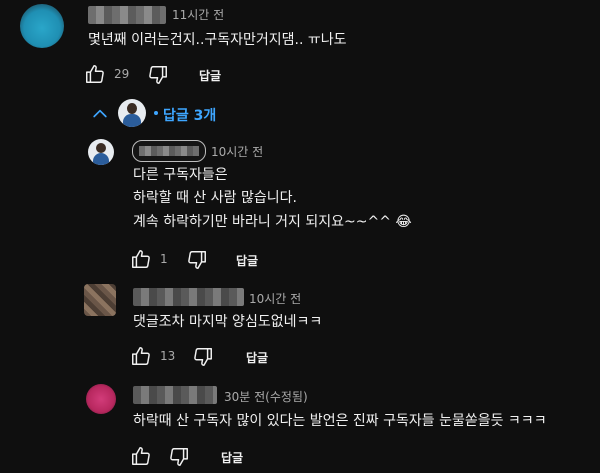 The image size is (600, 473). Describe the element at coordinates (132, 113) in the screenshot. I see `creator-avatar` at that location.